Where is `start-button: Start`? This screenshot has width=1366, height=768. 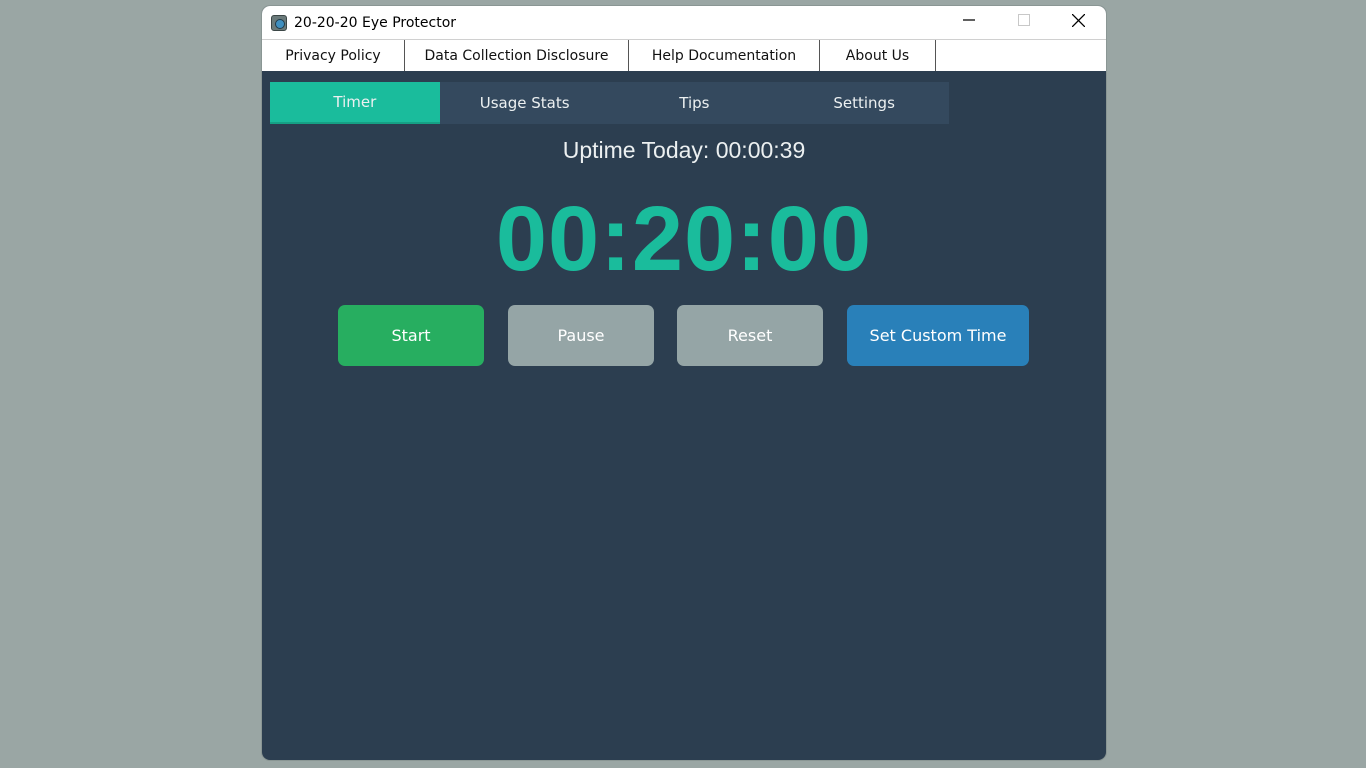 start-button: Start is located at coordinates (411, 335).